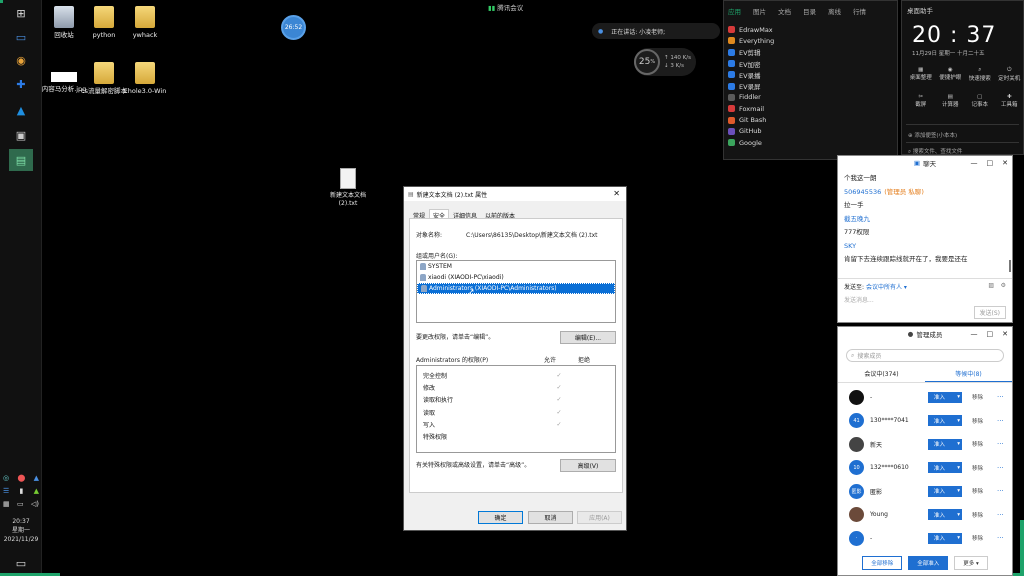  What do you see at coordinates (36, 478) in the screenshot?
I see `tray-meeting-icon: ▲` at bounding box center [36, 478].